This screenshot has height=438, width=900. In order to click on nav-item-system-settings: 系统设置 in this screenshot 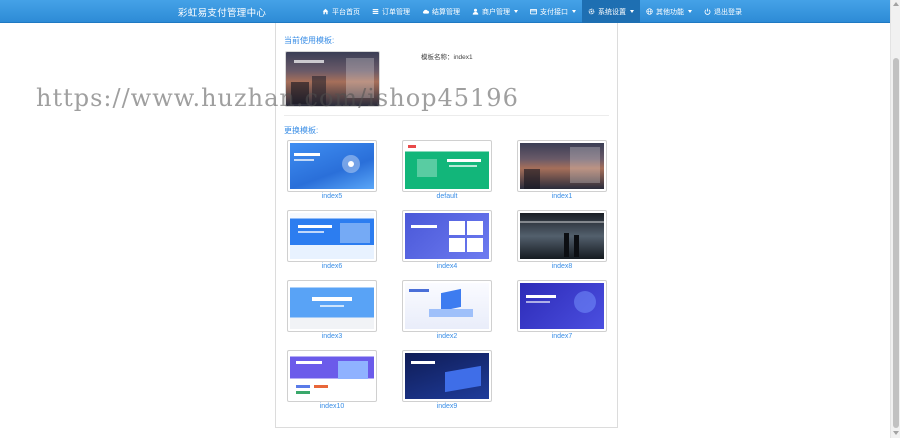, I will do `click(611, 11)`.